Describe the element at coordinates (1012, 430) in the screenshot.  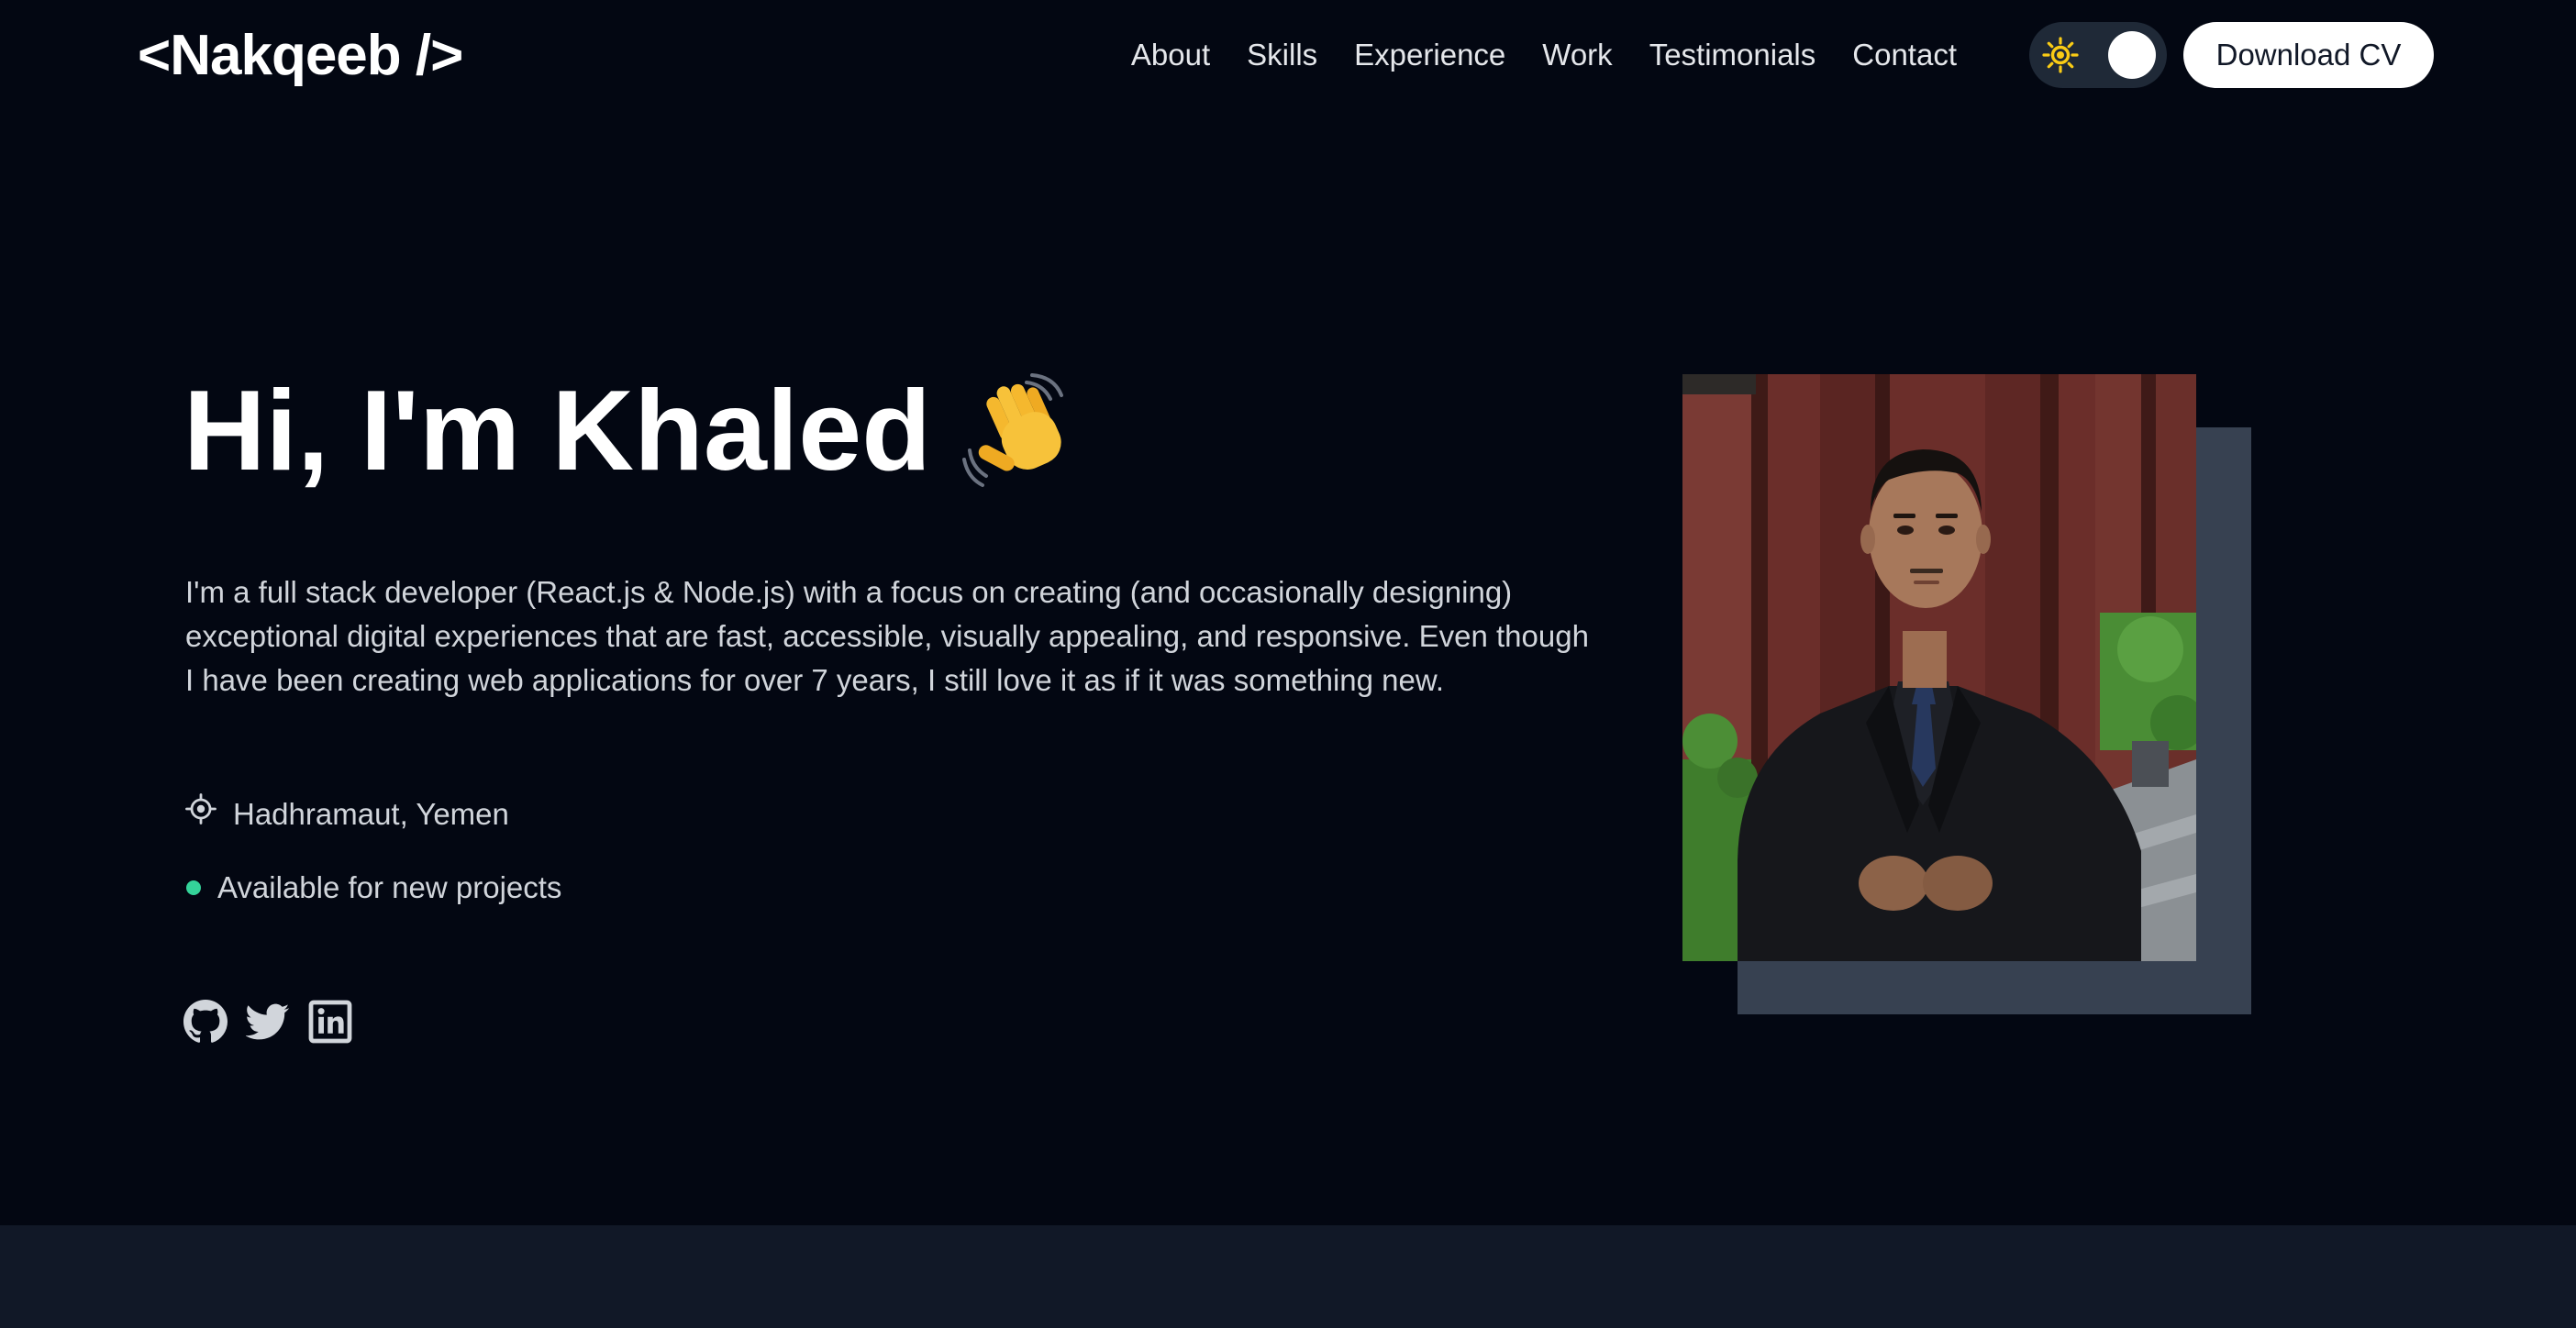
I see `waving-hand-icon` at that location.